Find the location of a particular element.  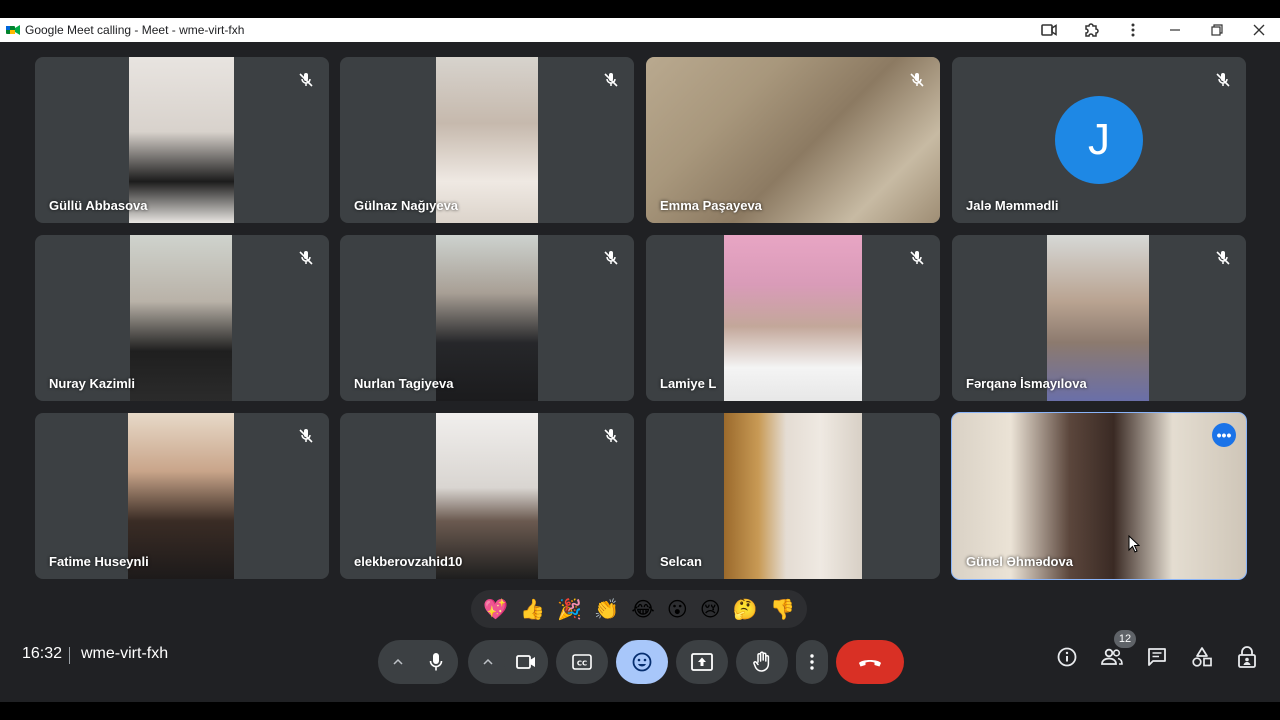

raise-hand-button is located at coordinates (762, 662).